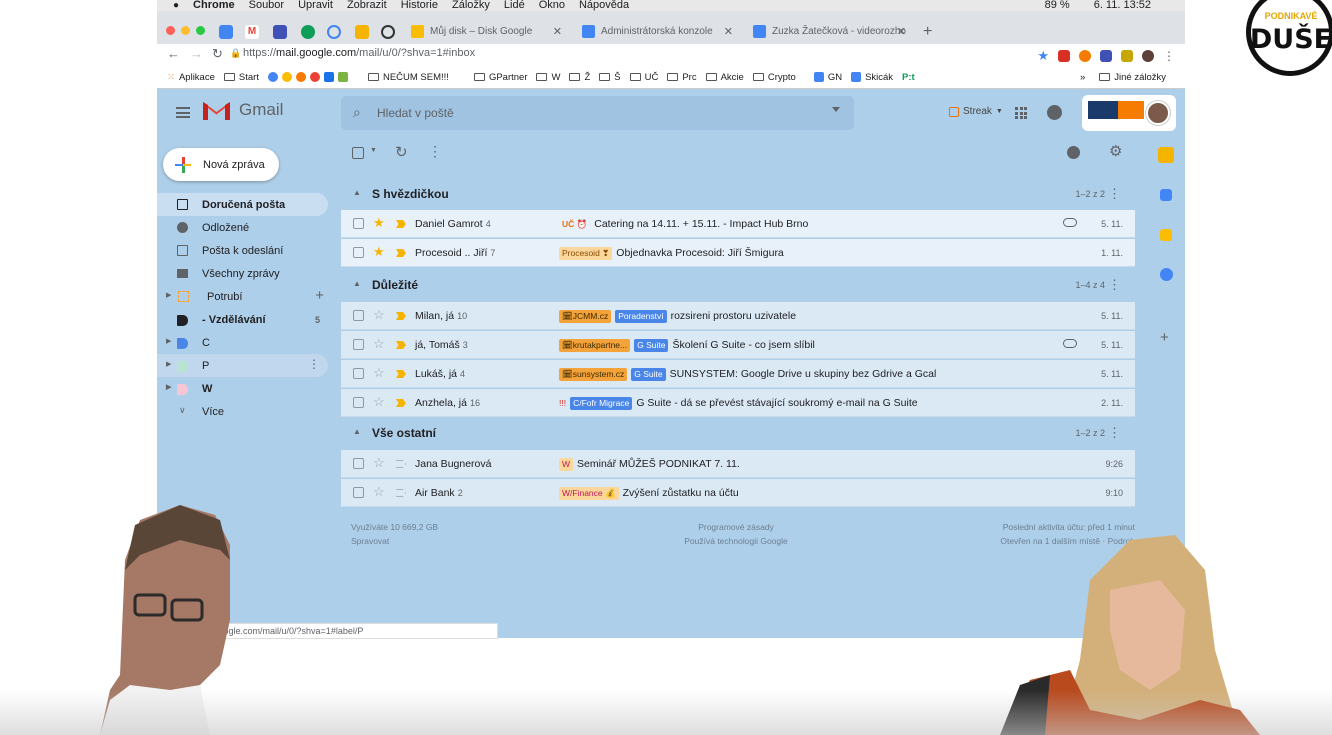  Describe the element at coordinates (908, 77) in the screenshot. I see `bookmark-pt: P:t` at that location.